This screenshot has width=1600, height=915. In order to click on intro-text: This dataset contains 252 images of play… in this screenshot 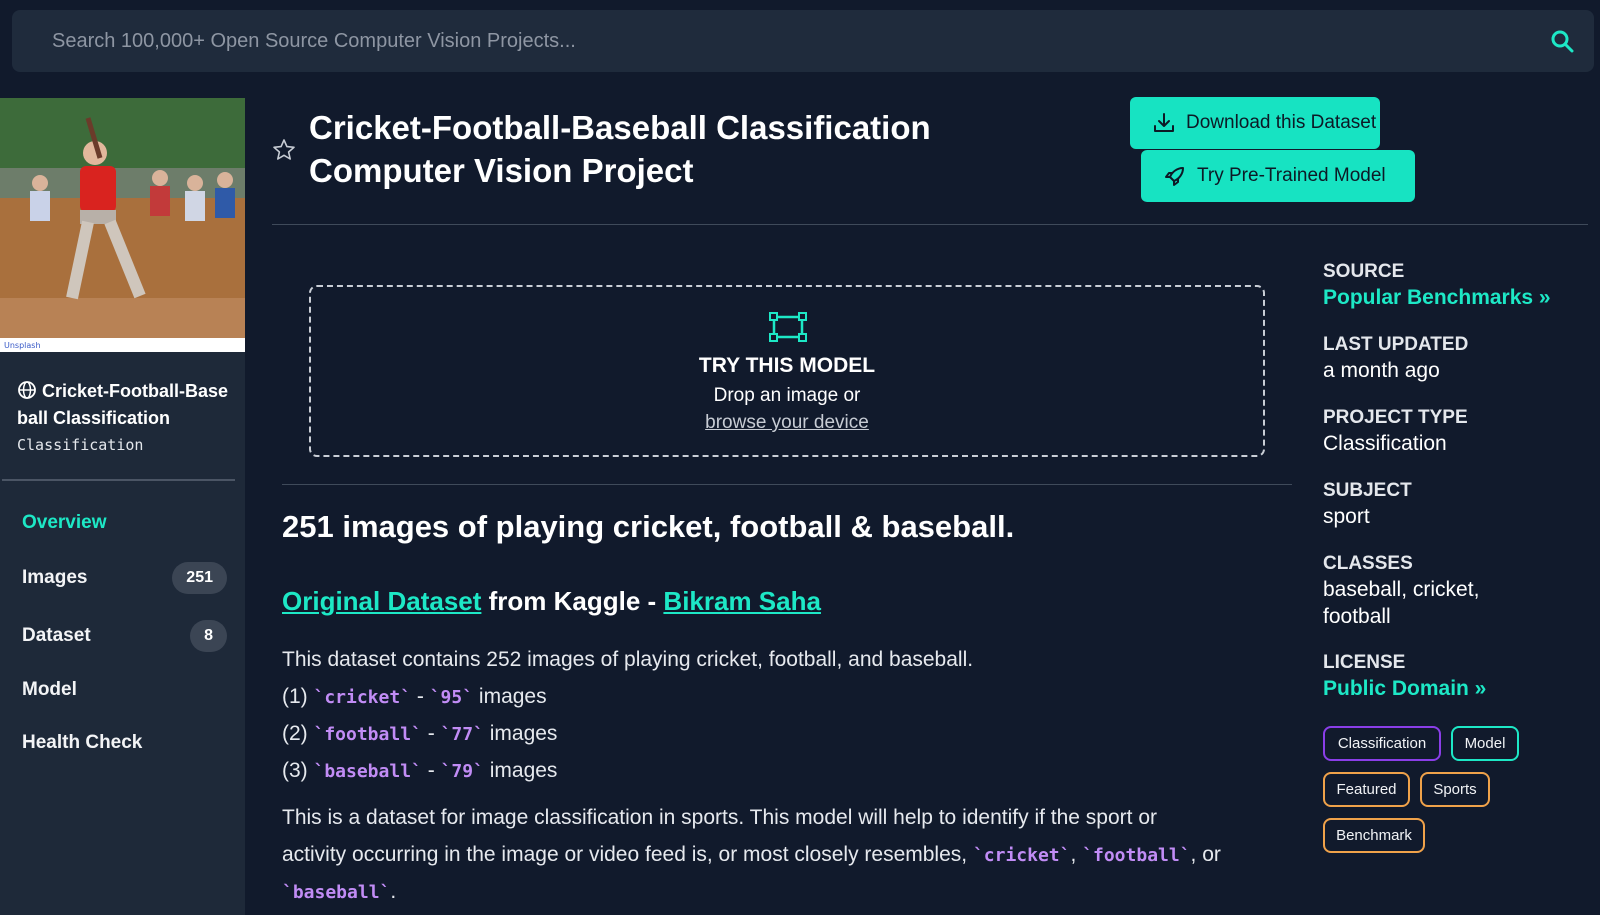, I will do `click(628, 659)`.